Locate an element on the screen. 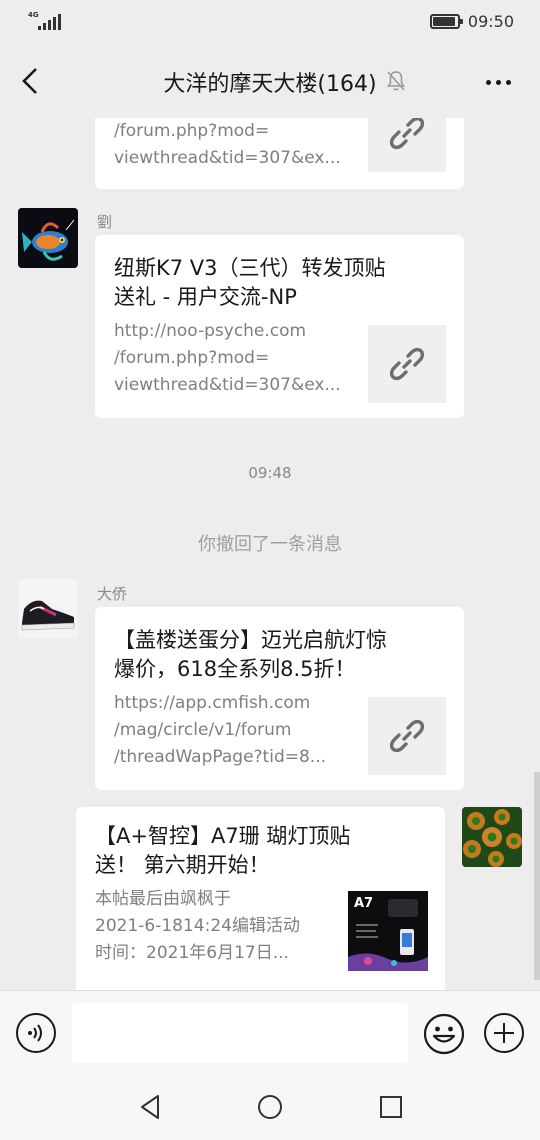 This screenshot has height=1140, width=540. avatar-fish is located at coordinates (48, 238).